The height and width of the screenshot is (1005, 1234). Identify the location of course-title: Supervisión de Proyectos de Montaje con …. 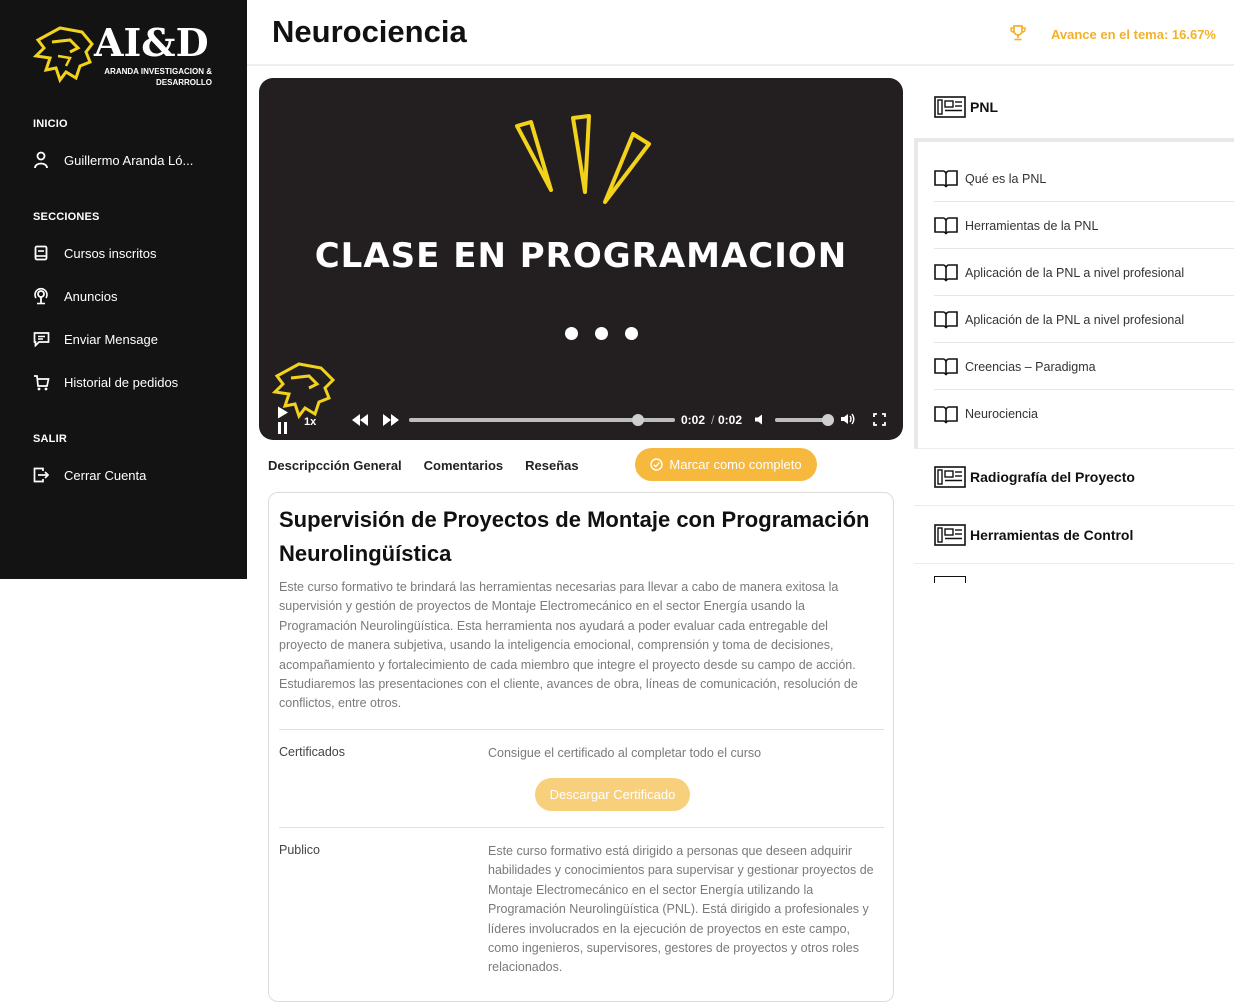
(574, 536).